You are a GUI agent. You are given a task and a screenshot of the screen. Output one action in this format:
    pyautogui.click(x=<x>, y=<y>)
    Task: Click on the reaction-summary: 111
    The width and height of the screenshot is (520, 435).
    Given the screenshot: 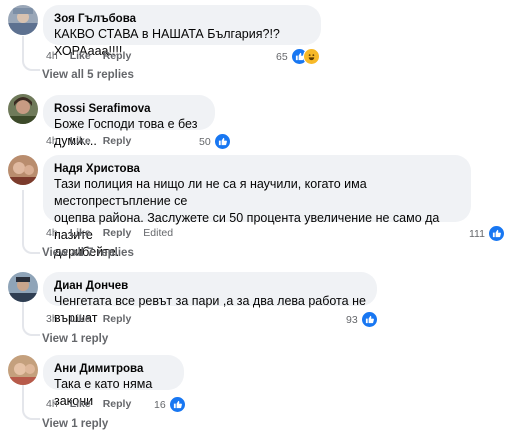 What is the action you would take?
    pyautogui.click(x=487, y=233)
    